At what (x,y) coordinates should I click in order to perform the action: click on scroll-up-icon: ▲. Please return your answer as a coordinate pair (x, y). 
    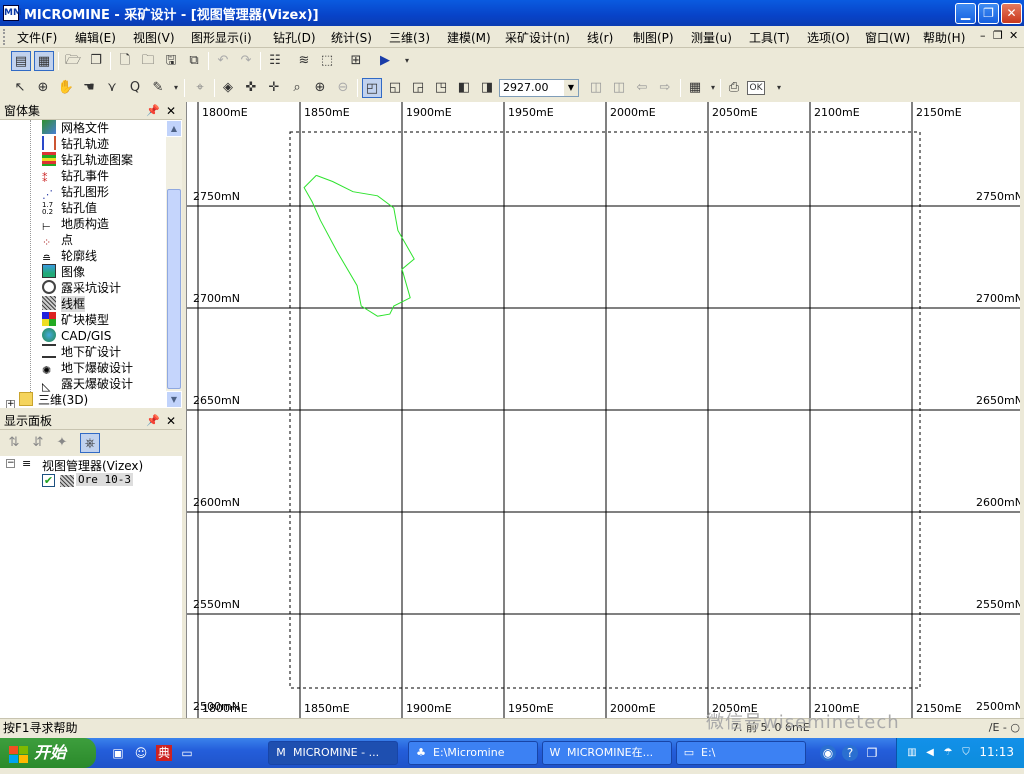
    Looking at the image, I should click on (174, 128).